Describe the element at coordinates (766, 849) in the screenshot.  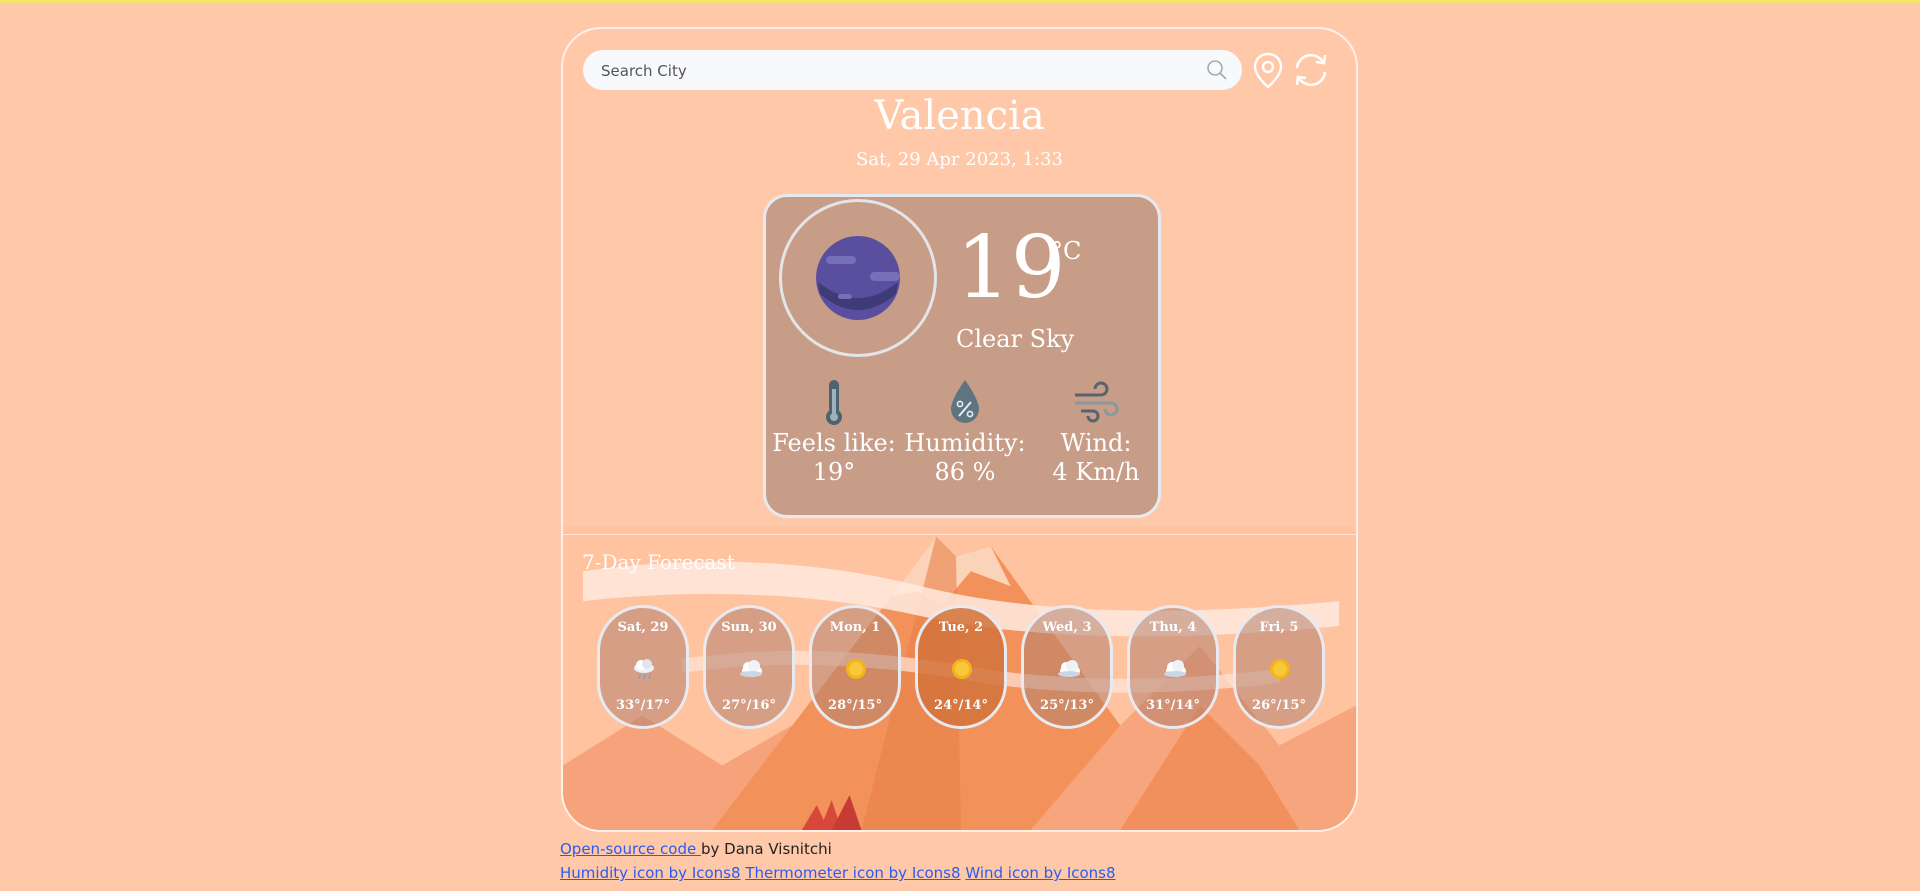
I see `author-credit: by Dana Visnitchi` at that location.